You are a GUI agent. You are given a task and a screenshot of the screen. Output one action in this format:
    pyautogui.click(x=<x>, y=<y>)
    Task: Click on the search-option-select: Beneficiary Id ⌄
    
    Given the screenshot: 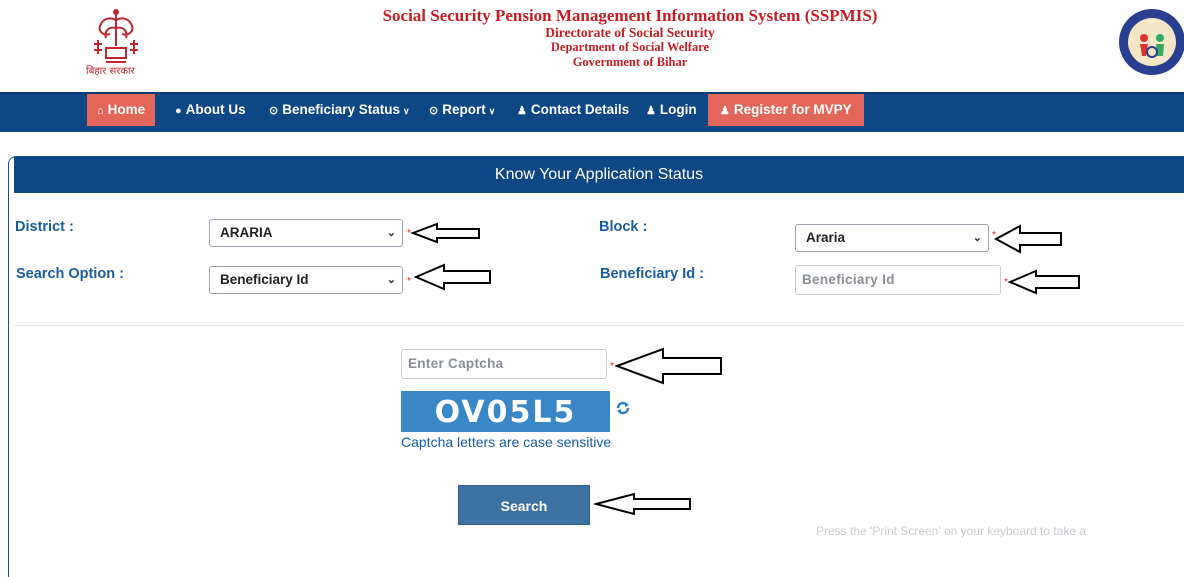 What is the action you would take?
    pyautogui.click(x=306, y=280)
    